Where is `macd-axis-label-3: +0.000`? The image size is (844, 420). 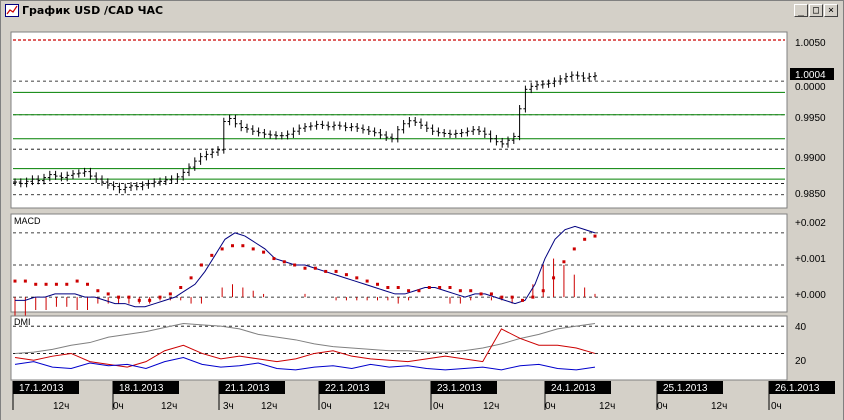 macd-axis-label-3: +0.000 is located at coordinates (810, 295).